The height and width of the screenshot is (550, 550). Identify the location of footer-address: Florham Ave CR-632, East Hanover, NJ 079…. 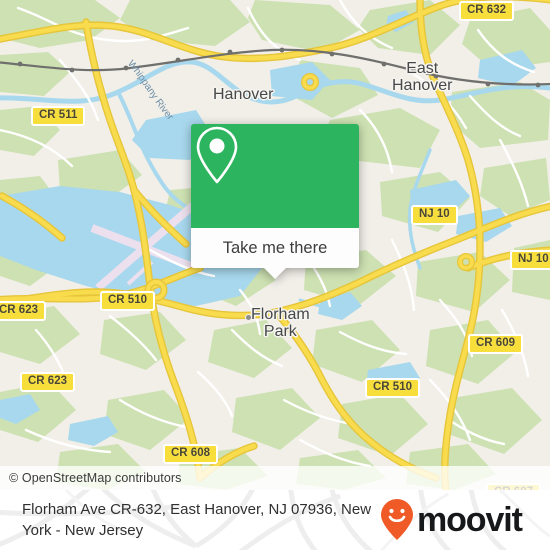
(197, 520).